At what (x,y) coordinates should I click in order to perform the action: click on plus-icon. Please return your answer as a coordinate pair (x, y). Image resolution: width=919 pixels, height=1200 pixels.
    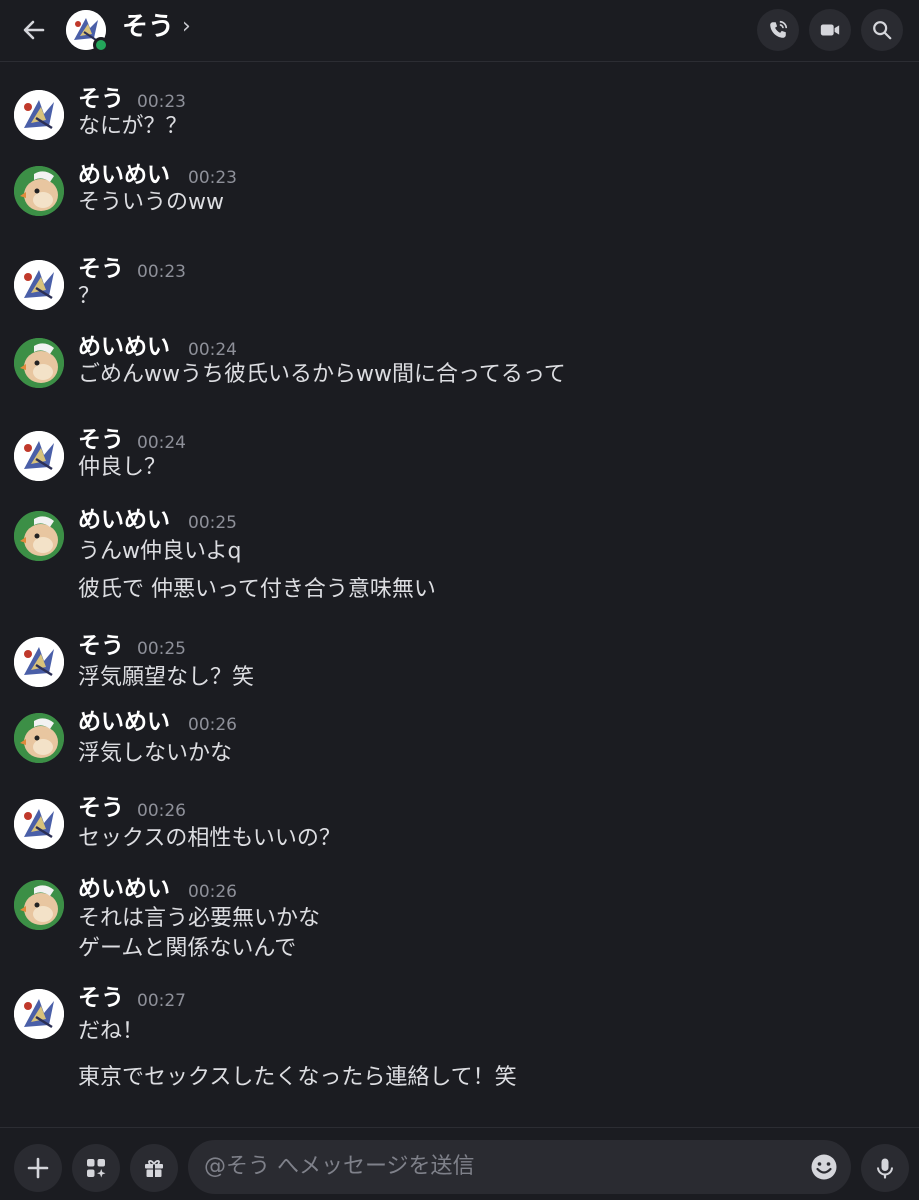
    Looking at the image, I should click on (38, 1168).